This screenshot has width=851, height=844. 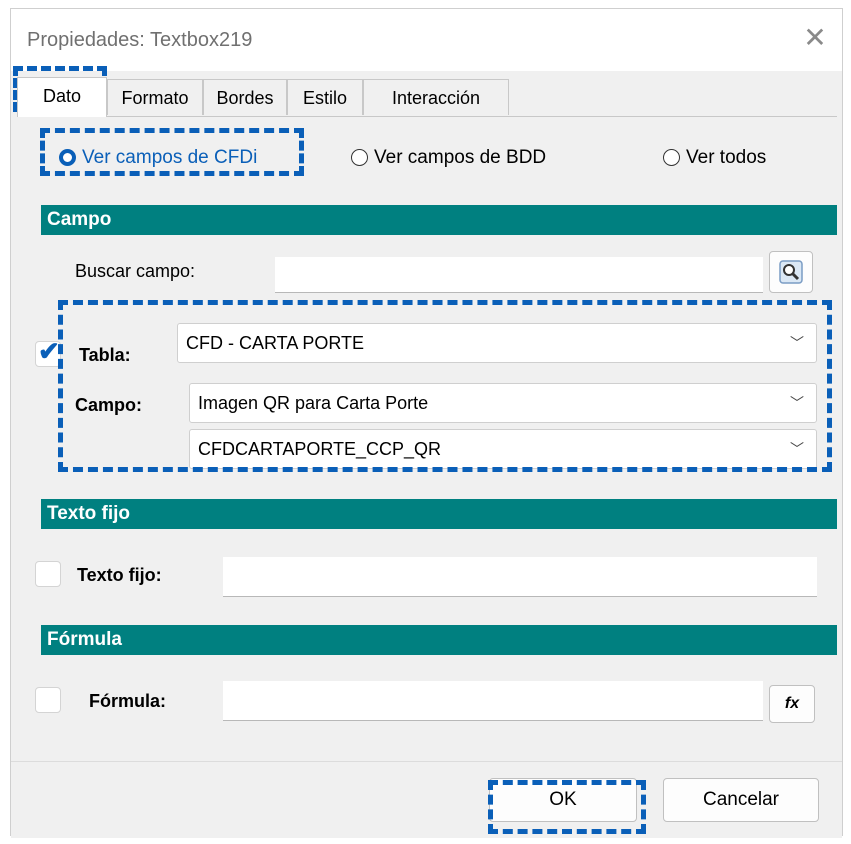 I want to click on radio-checked-icon, so click(x=67, y=157).